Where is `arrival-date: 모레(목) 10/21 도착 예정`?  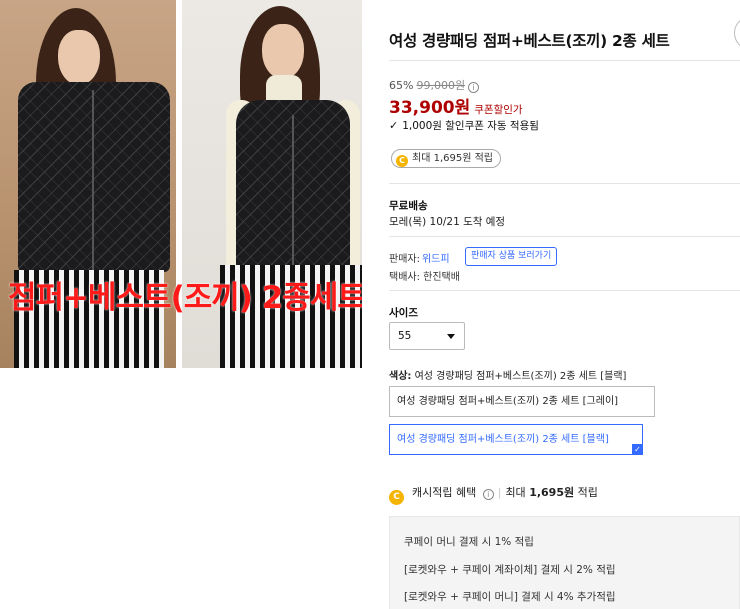 arrival-date: 모레(목) 10/21 도착 예정 is located at coordinates (447, 222).